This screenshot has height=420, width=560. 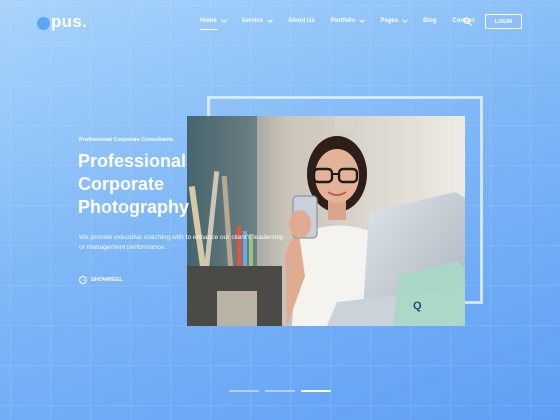 I want to click on nav-item-pages: Pages, so click(x=394, y=20).